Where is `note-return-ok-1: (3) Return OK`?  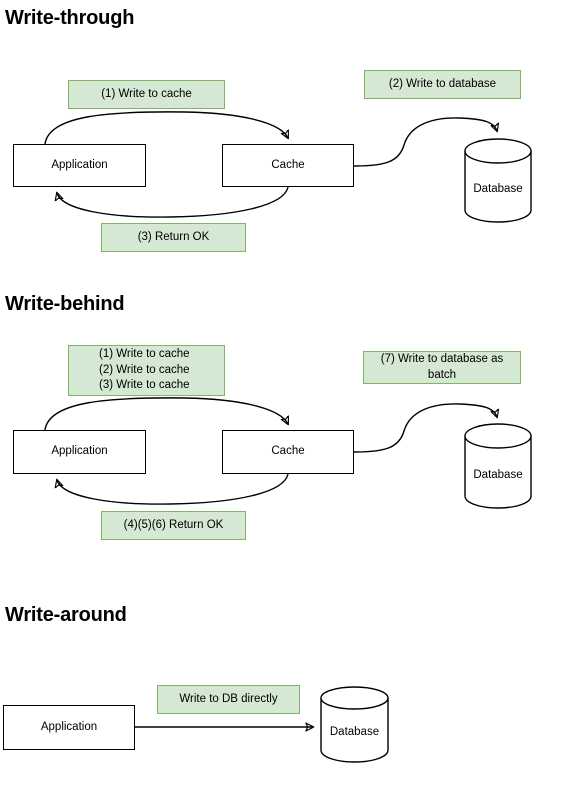
note-return-ok-1: (3) Return OK is located at coordinates (173, 237).